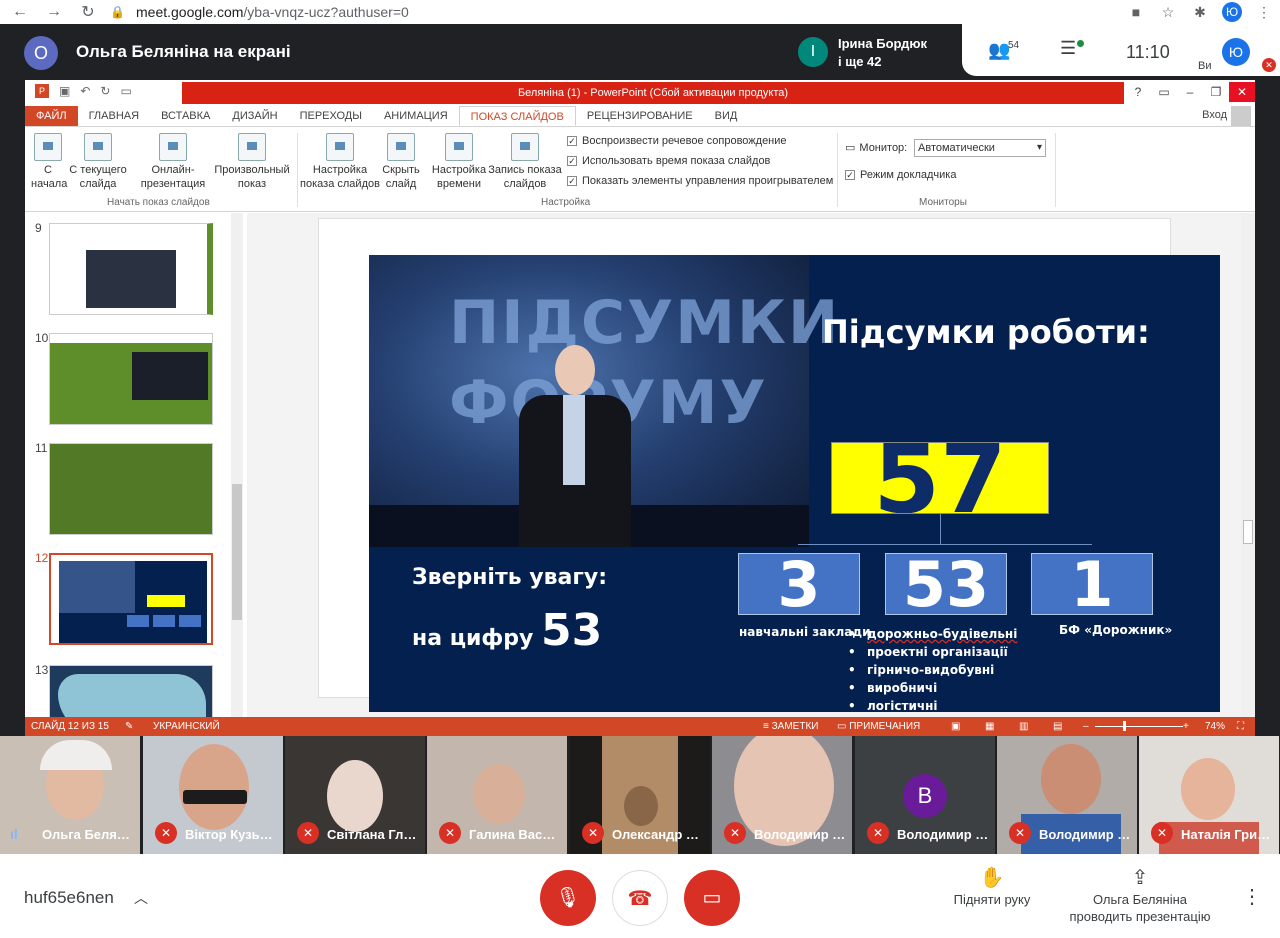 The height and width of the screenshot is (938, 1280). I want to click on start-show-icon: ▭, so click(125, 91).